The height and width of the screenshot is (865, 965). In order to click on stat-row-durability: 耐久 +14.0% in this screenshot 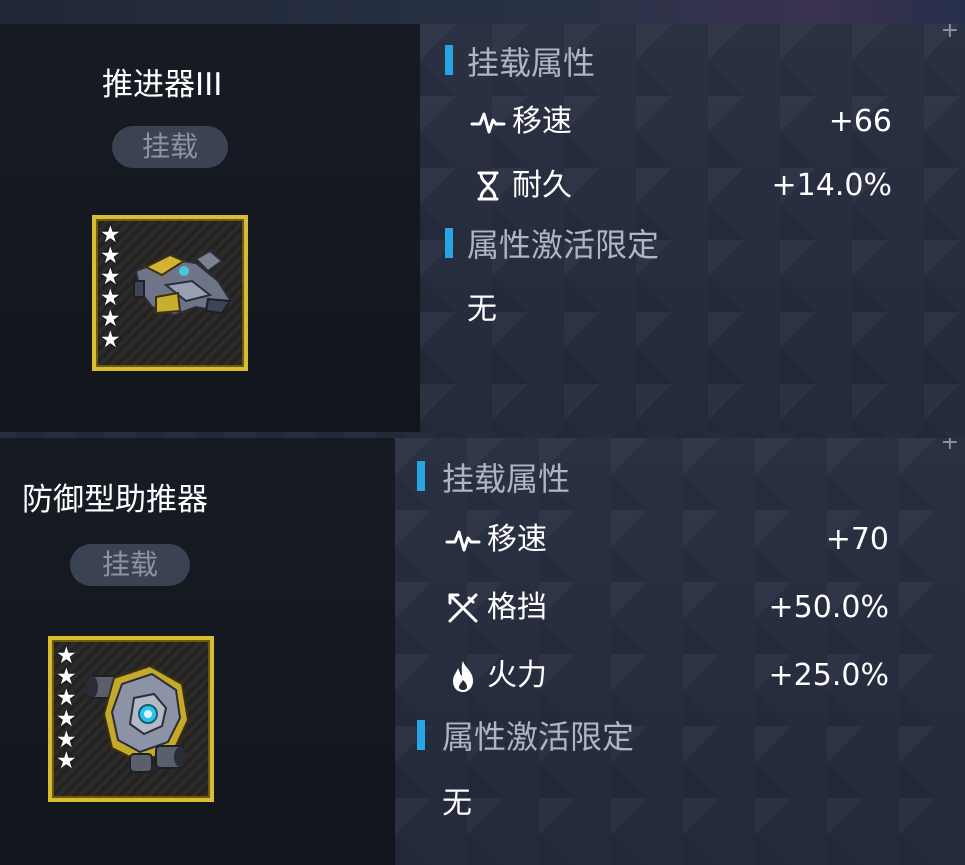, I will do `click(681, 186)`.